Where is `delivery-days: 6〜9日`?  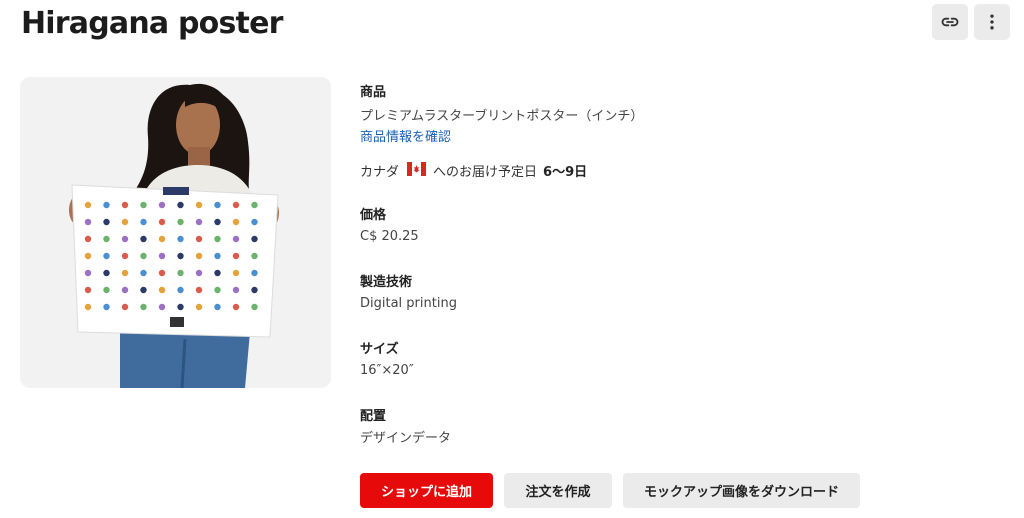
delivery-days: 6〜9日 is located at coordinates (565, 172).